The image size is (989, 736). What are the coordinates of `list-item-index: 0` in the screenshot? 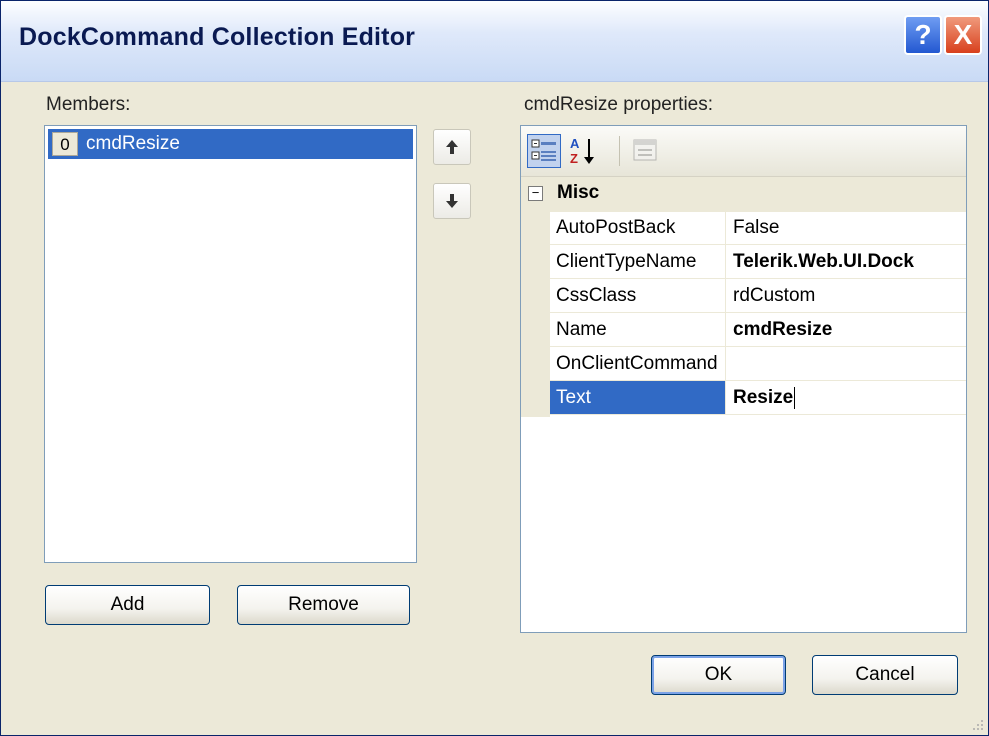 It's located at (65, 144).